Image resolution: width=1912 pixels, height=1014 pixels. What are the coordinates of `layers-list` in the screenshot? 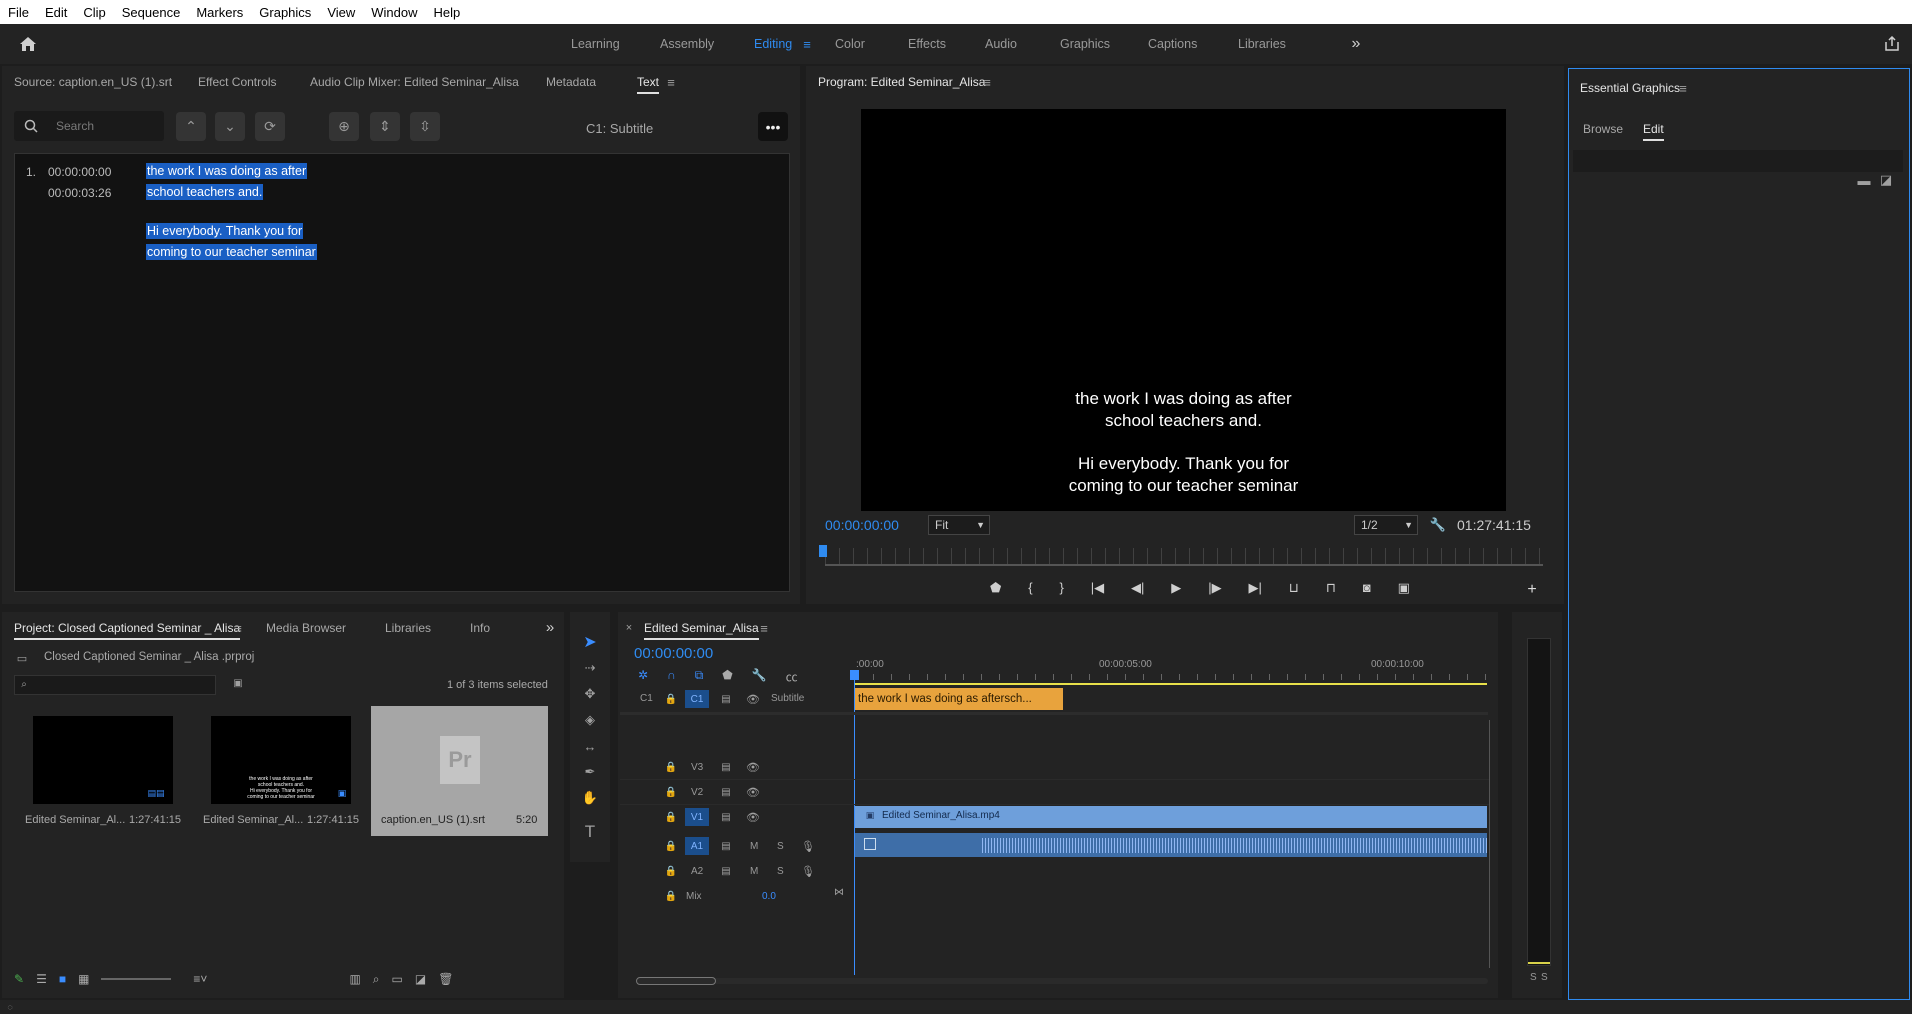 It's located at (1738, 161).